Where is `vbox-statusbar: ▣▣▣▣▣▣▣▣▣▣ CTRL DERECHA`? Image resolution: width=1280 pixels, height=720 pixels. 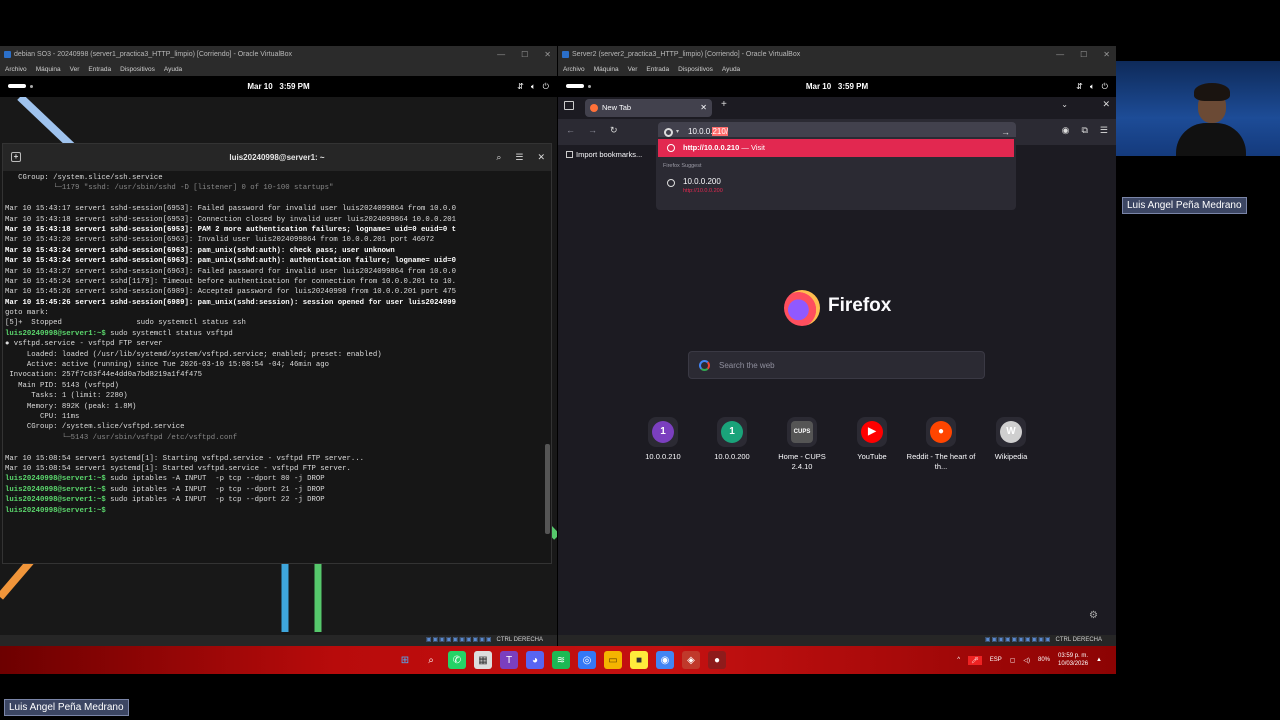 vbox-statusbar: ▣▣▣▣▣▣▣▣▣▣ CTRL DERECHA is located at coordinates (278, 640).